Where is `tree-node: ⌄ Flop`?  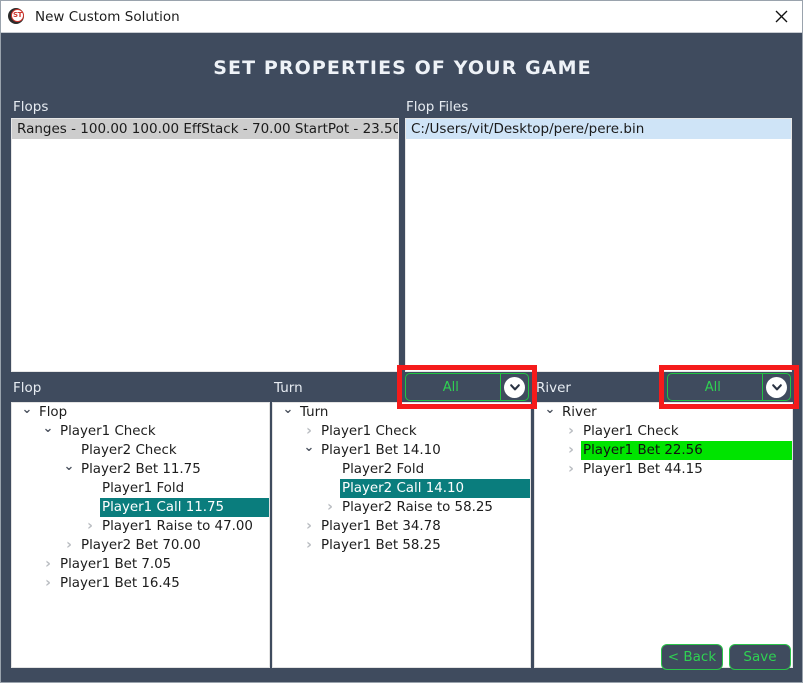
tree-node: ⌄ Flop is located at coordinates (140, 412).